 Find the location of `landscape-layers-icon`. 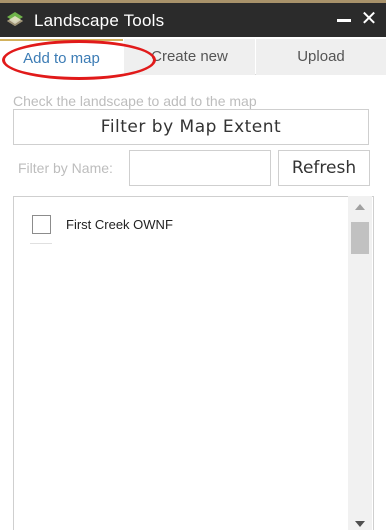

landscape-layers-icon is located at coordinates (15, 19).